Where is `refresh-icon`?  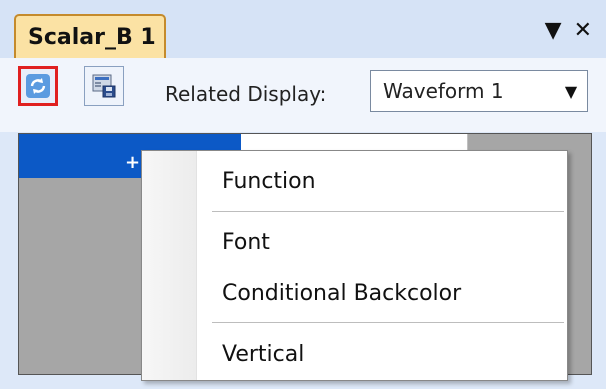
refresh-icon is located at coordinates (38, 86).